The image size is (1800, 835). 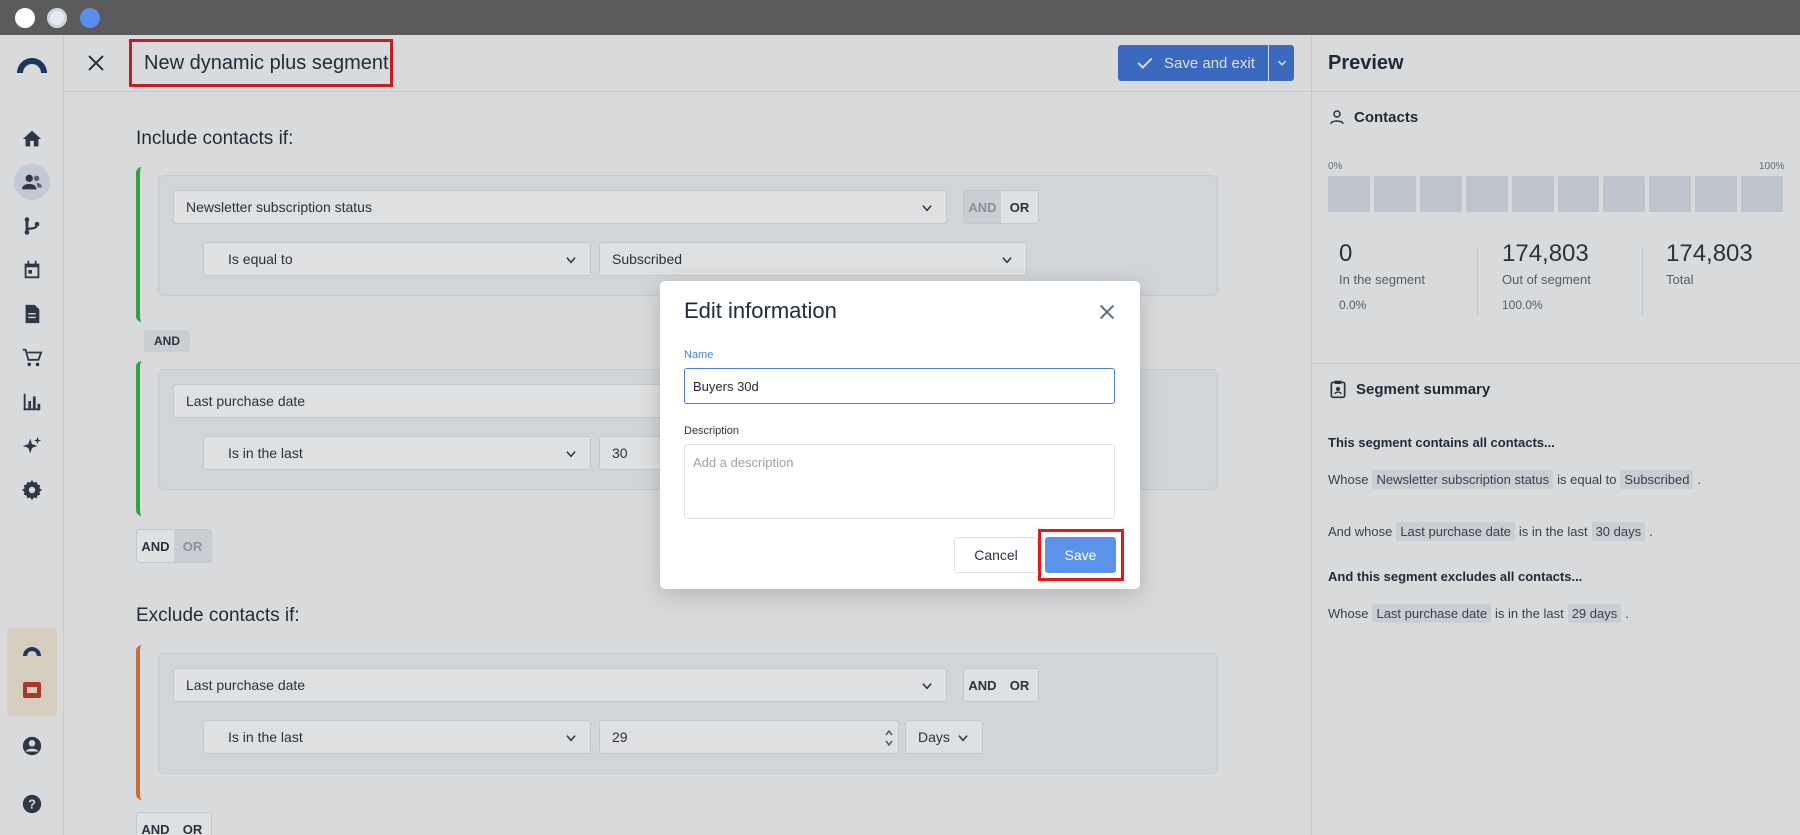 What do you see at coordinates (760, 310) in the screenshot?
I see `dialog-title: Edit information` at bounding box center [760, 310].